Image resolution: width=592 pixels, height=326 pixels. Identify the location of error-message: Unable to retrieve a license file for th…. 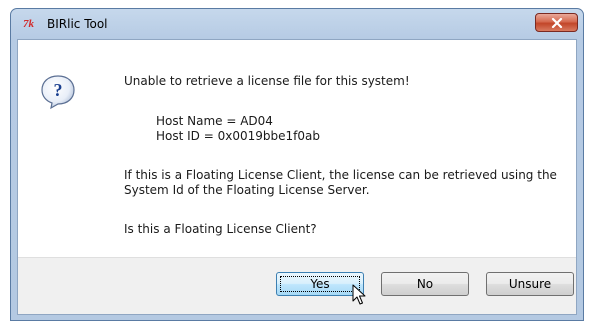
(267, 81).